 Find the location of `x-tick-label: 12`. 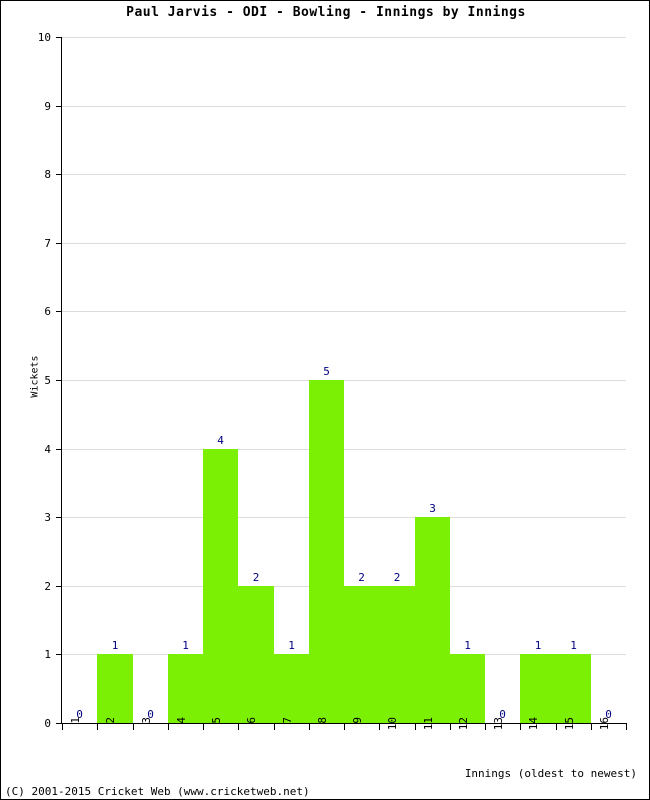

x-tick-label: 12 is located at coordinates (463, 724).